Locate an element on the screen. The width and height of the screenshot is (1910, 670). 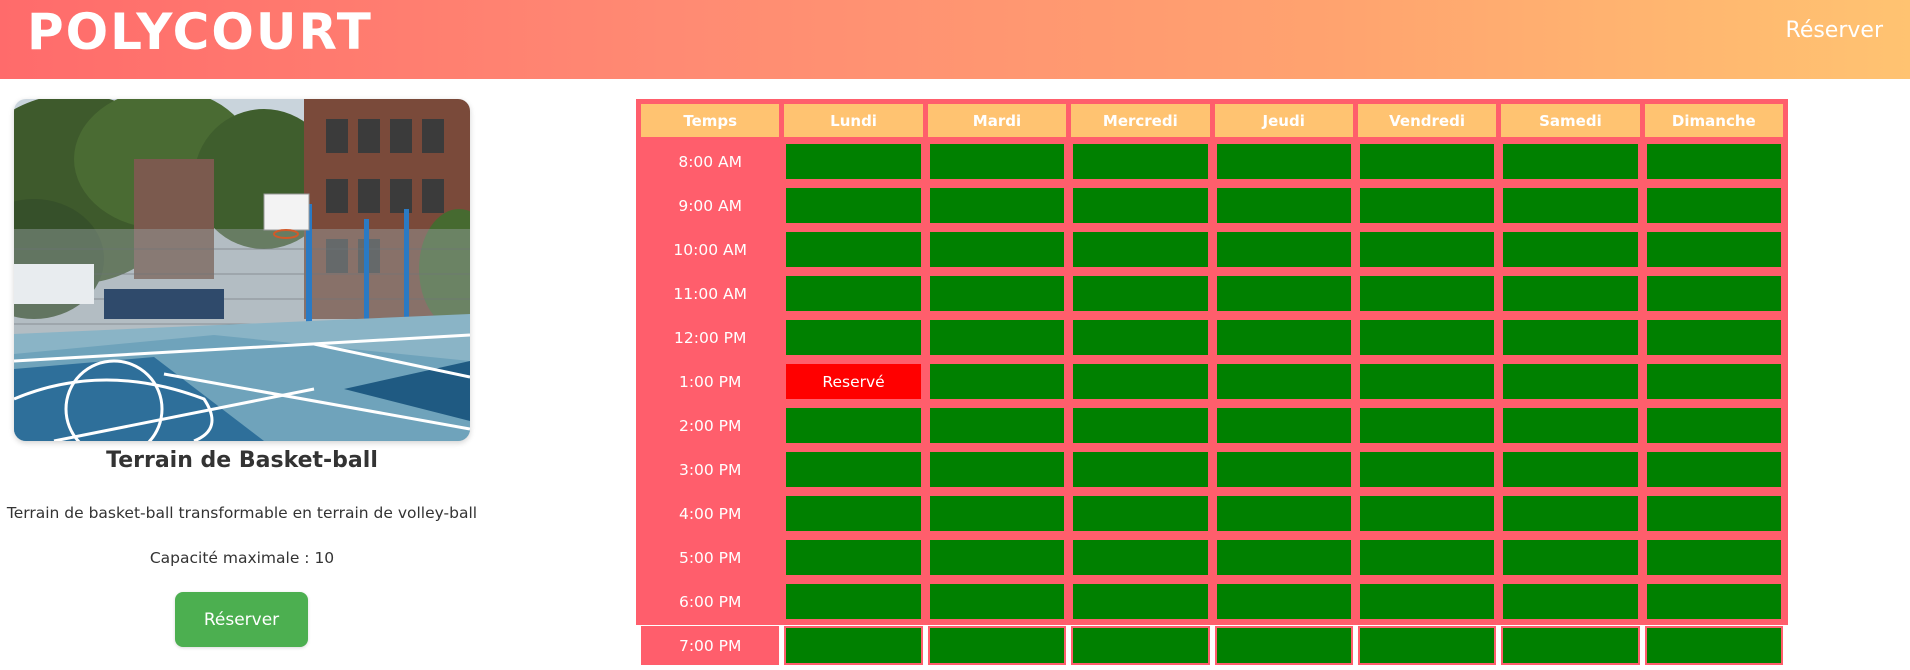
time-slot-label: 11:00 AM is located at coordinates (710, 293).